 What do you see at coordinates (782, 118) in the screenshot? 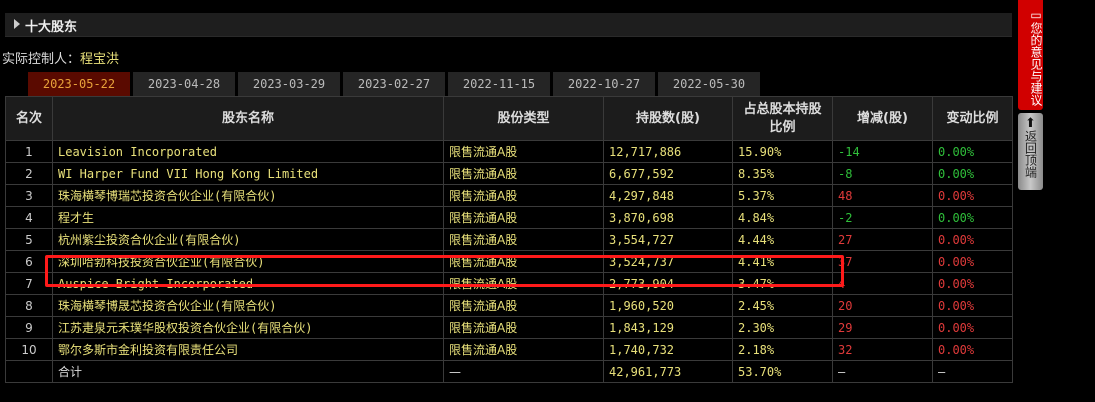
I see `header-percent: 占总股本持股比例` at bounding box center [782, 118].